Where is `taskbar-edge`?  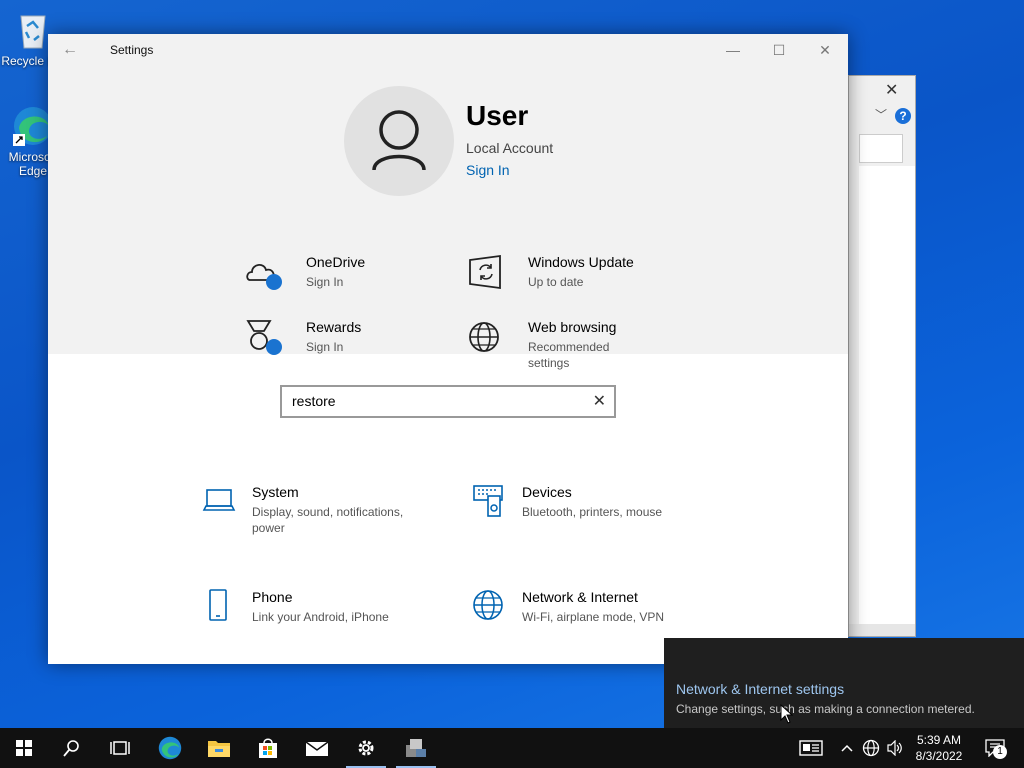
taskbar-edge is located at coordinates (170, 748).